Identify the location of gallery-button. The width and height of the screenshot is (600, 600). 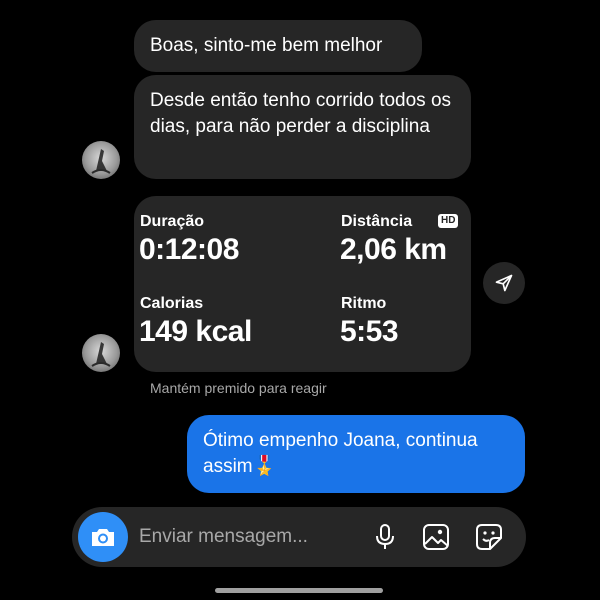
(436, 537).